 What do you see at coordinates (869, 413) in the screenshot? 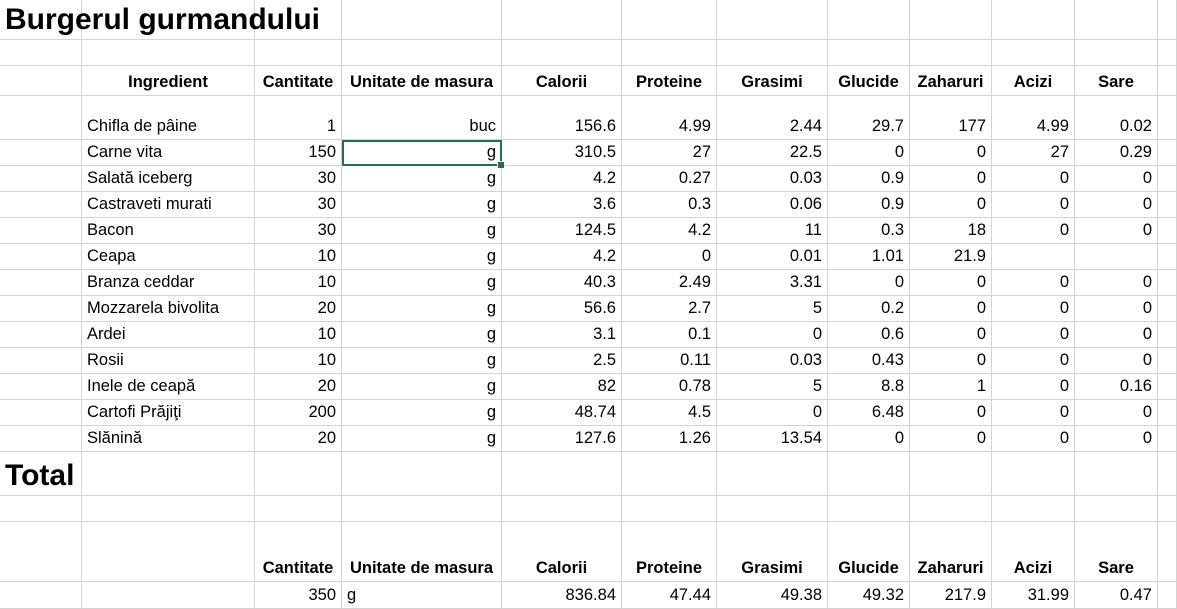
I see `cell-glucide: 6.48` at bounding box center [869, 413].